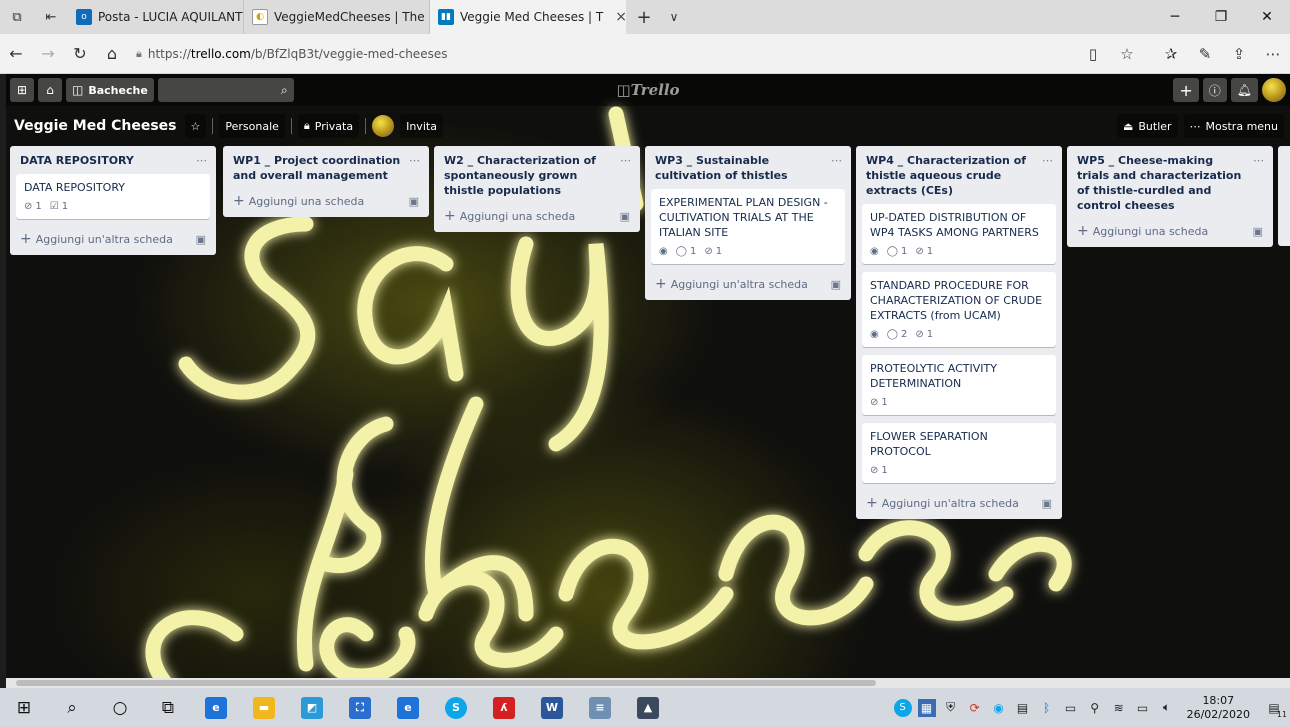 This screenshot has width=1290, height=727. I want to click on member-avatar, so click(383, 126).